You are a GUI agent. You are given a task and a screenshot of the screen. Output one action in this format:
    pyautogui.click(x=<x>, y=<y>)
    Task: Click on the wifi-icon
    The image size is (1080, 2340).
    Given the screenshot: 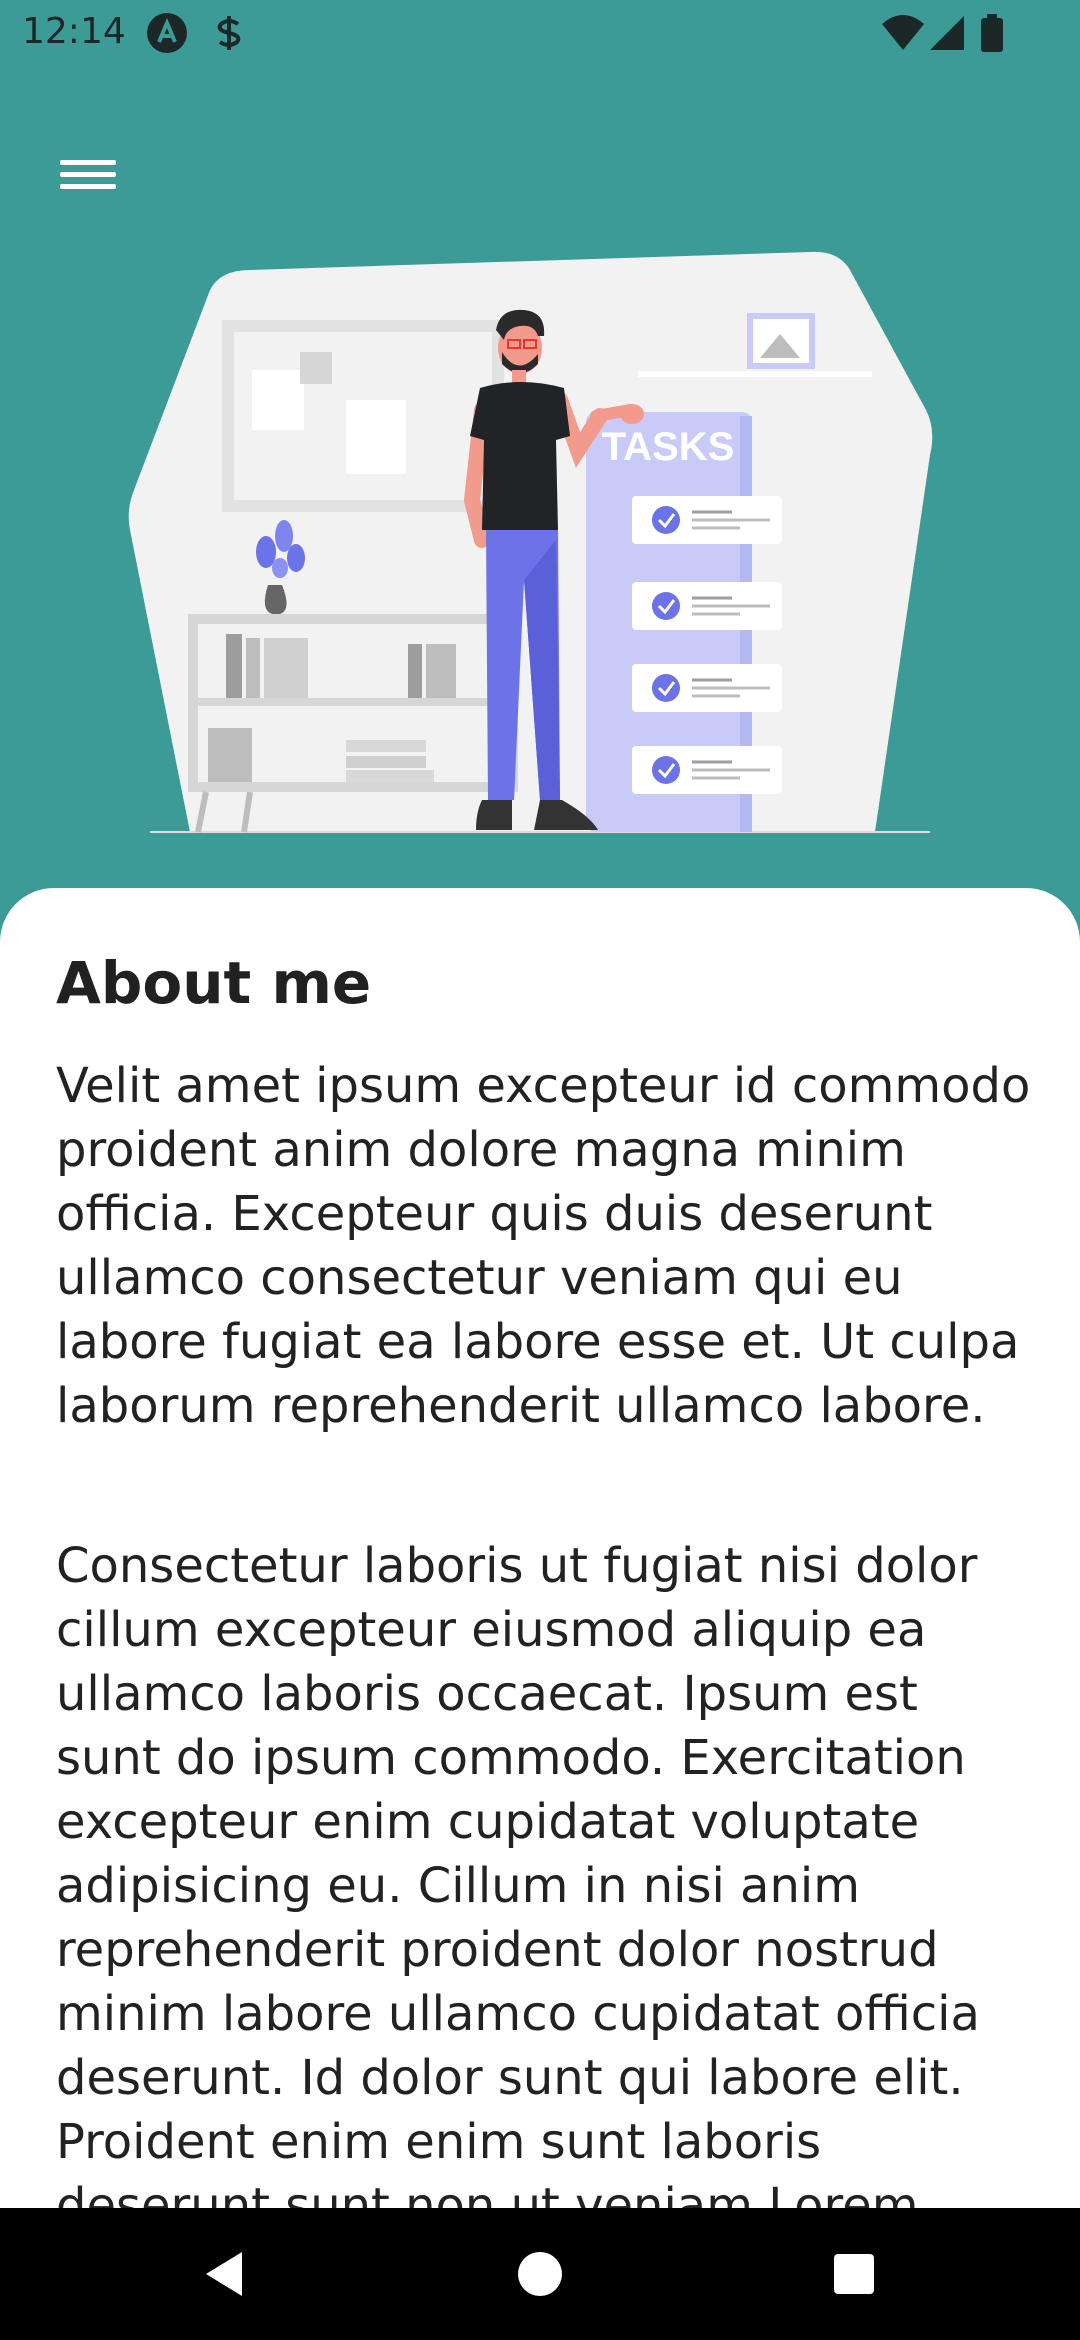 What is the action you would take?
    pyautogui.click(x=903, y=32)
    